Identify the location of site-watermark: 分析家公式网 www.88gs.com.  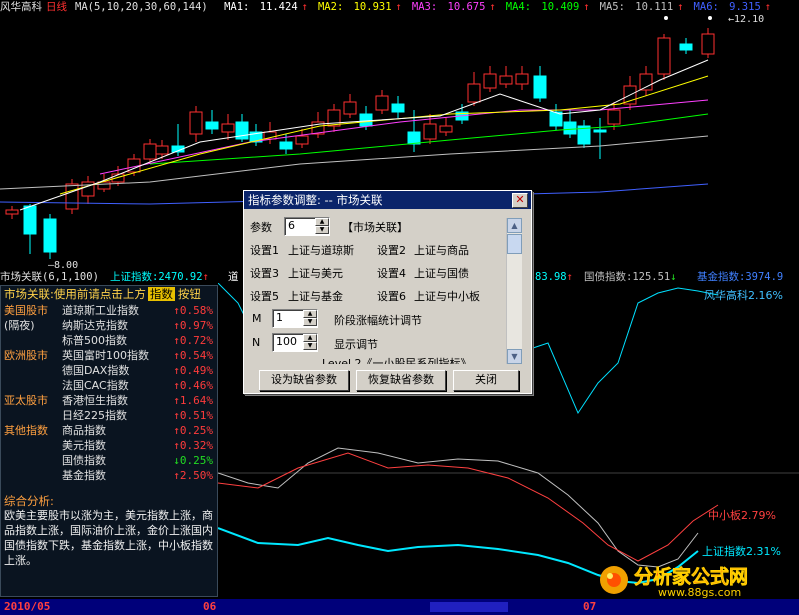
(674, 581).